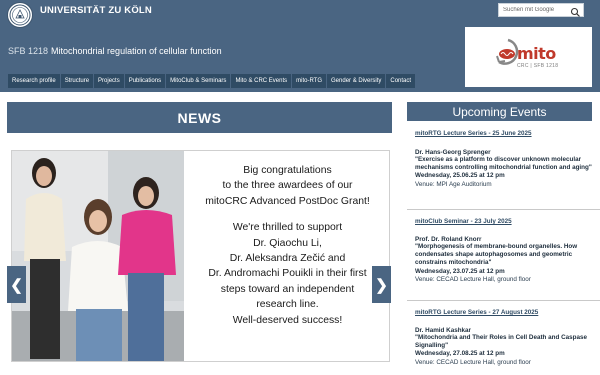 The height and width of the screenshot is (375, 600). What do you see at coordinates (538, 66) in the screenshot?
I see `logo-subtitle: CRC | SFB 1218` at bounding box center [538, 66].